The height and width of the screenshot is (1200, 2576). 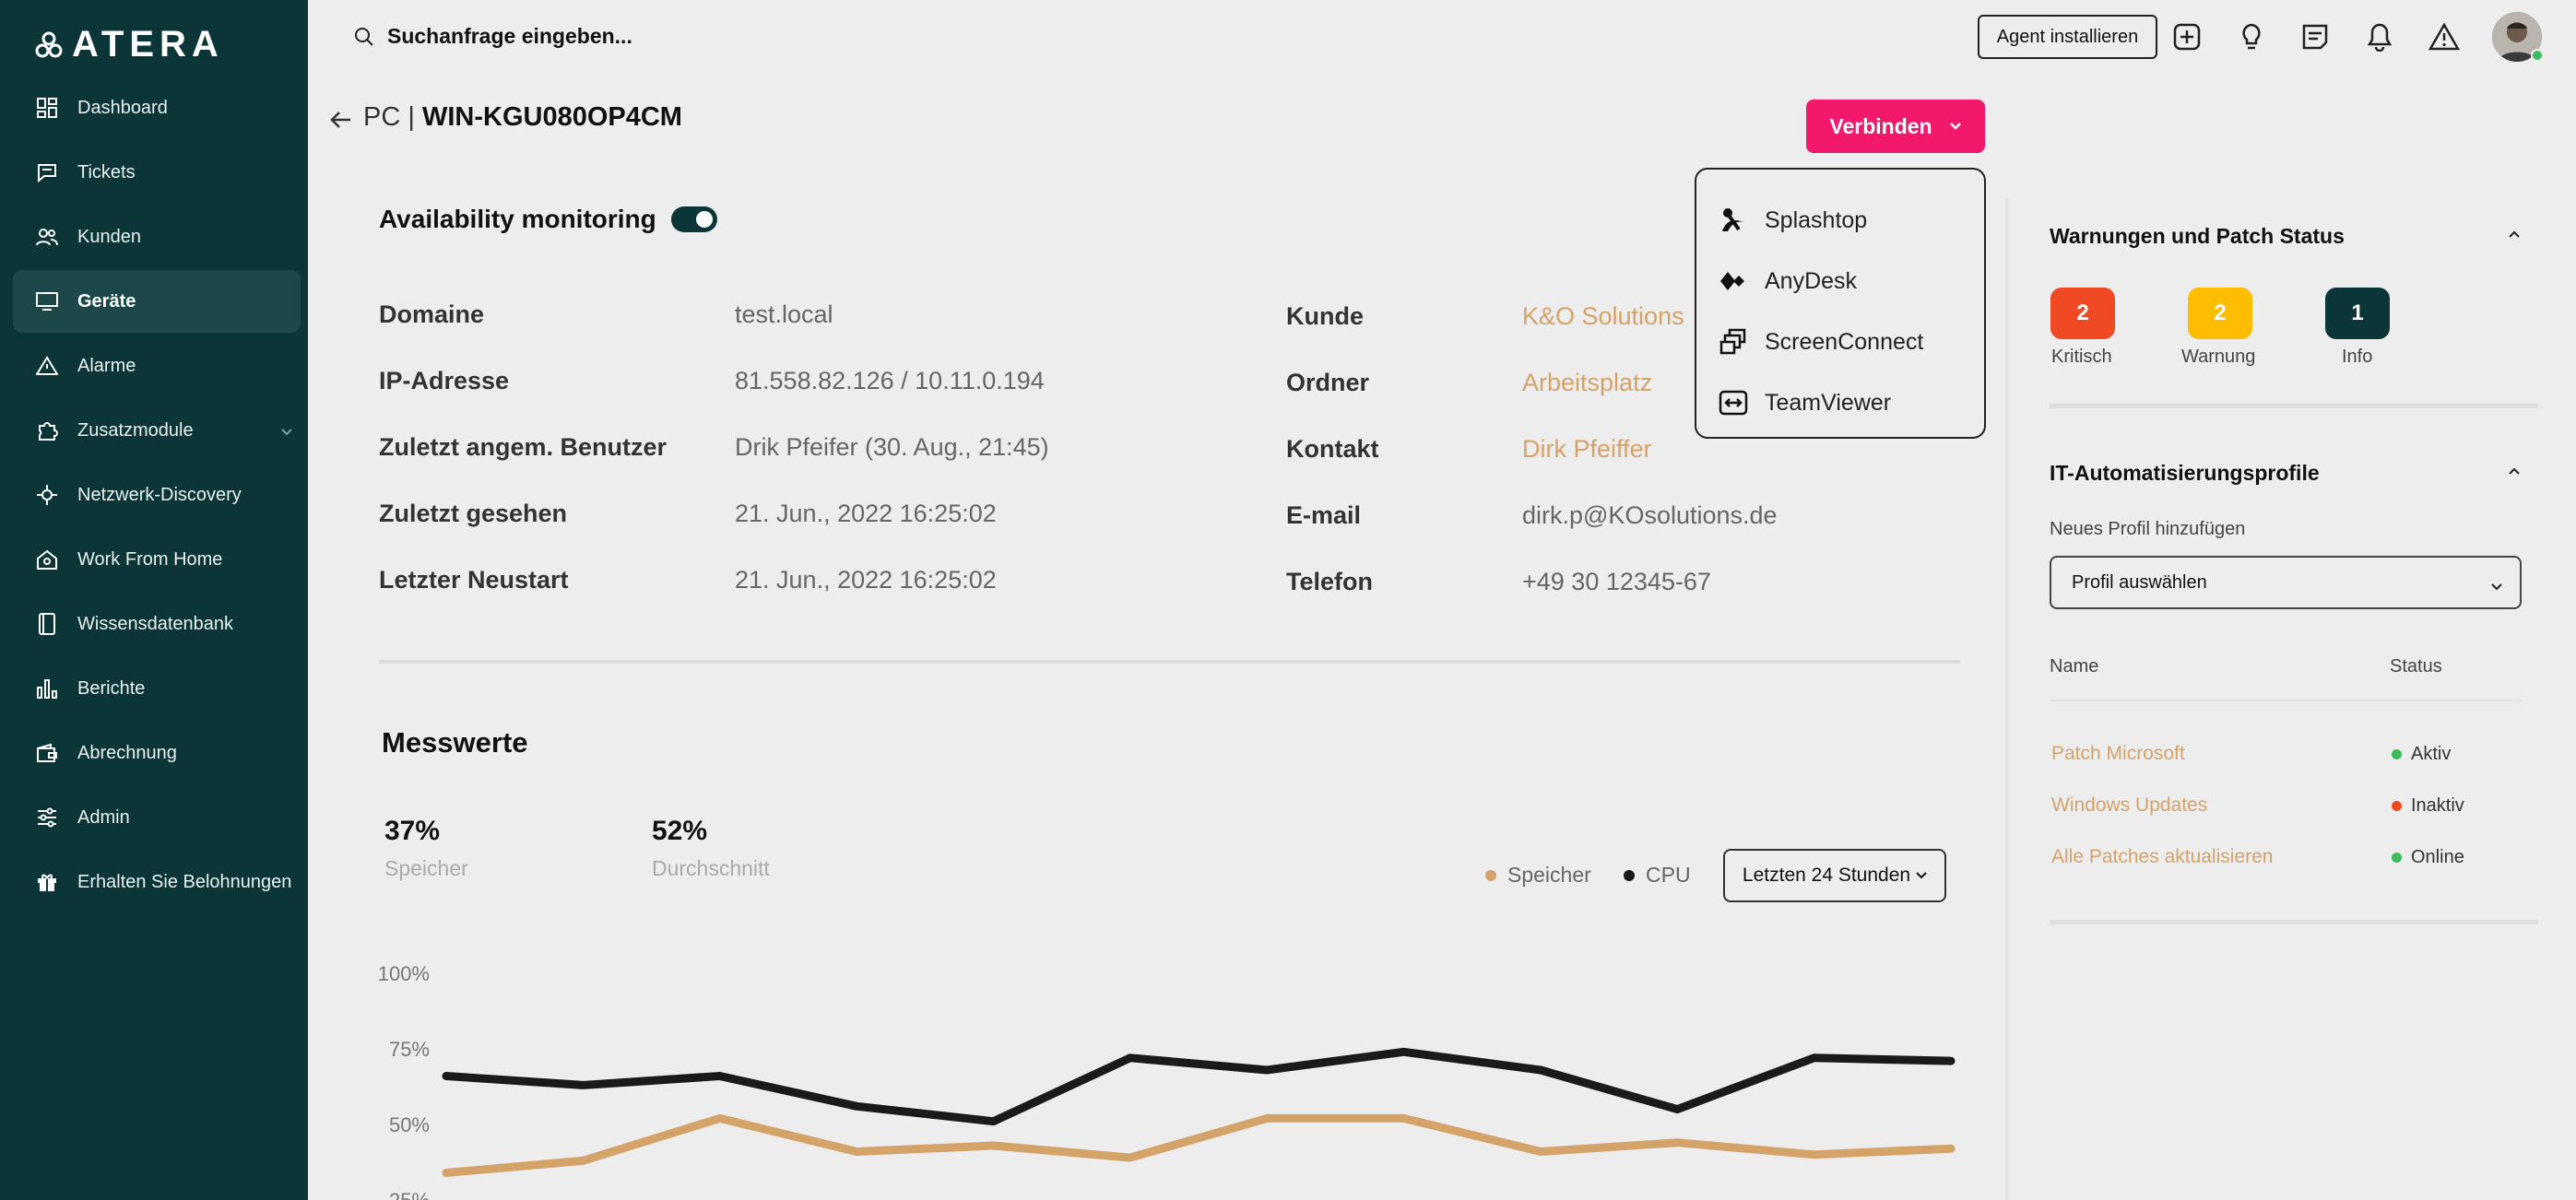 I want to click on info-value-telefon: +49 30 12345-67, so click(x=1616, y=581).